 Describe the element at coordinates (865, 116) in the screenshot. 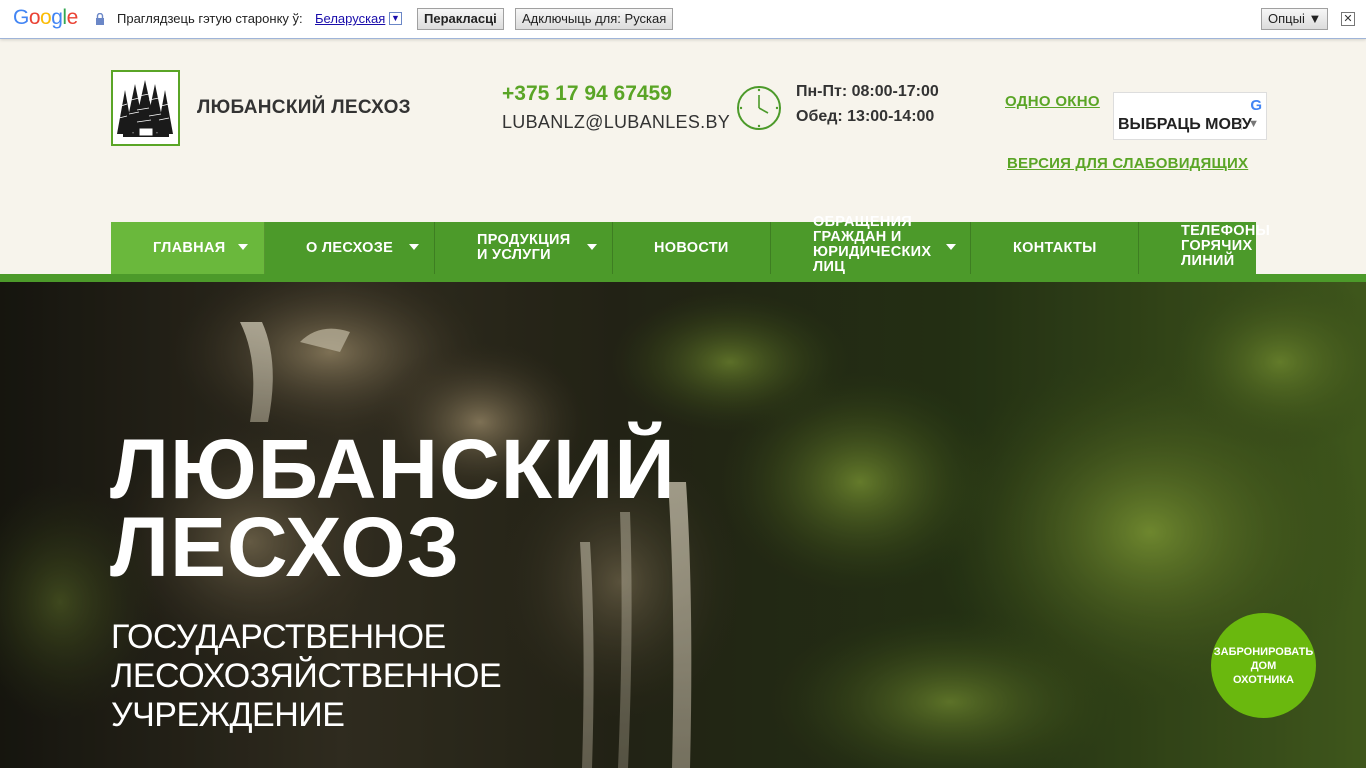

I see `lunch-hours: Обед: 13:00-14:00` at that location.